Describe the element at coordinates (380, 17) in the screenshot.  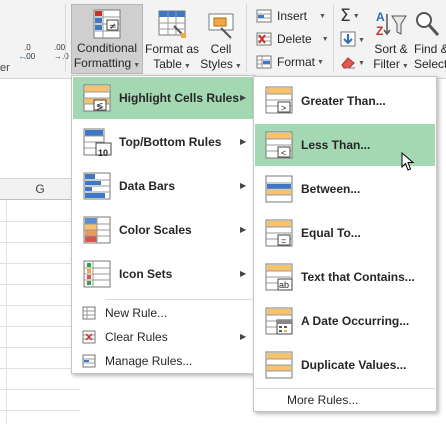
I see `svg-text: A` at that location.